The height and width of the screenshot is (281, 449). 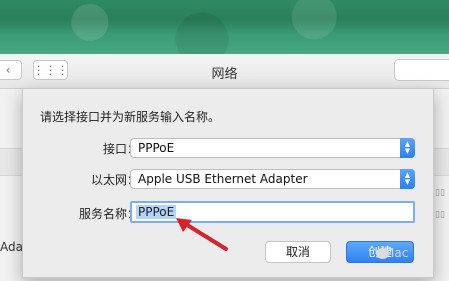 I want to click on interface-popup: PPPoE ▲ ▼, so click(x=272, y=148).